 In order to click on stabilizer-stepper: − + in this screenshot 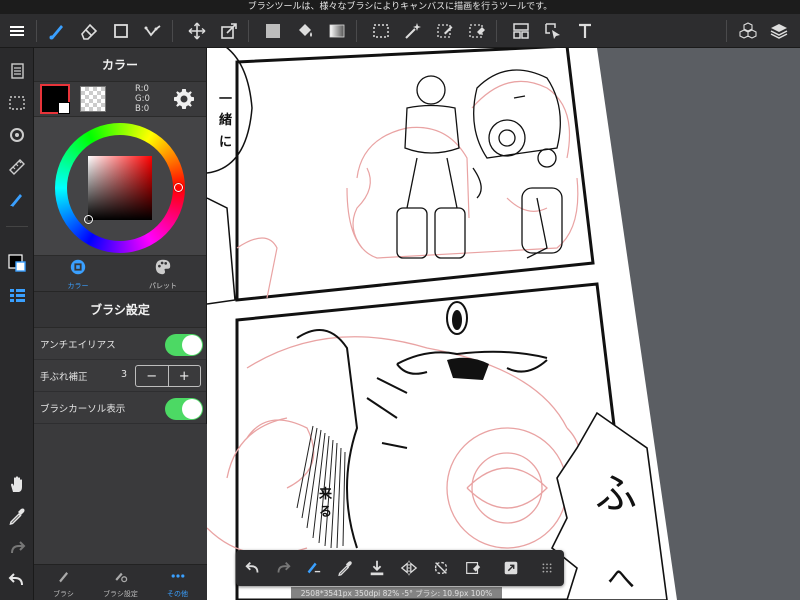, I will do `click(168, 376)`.